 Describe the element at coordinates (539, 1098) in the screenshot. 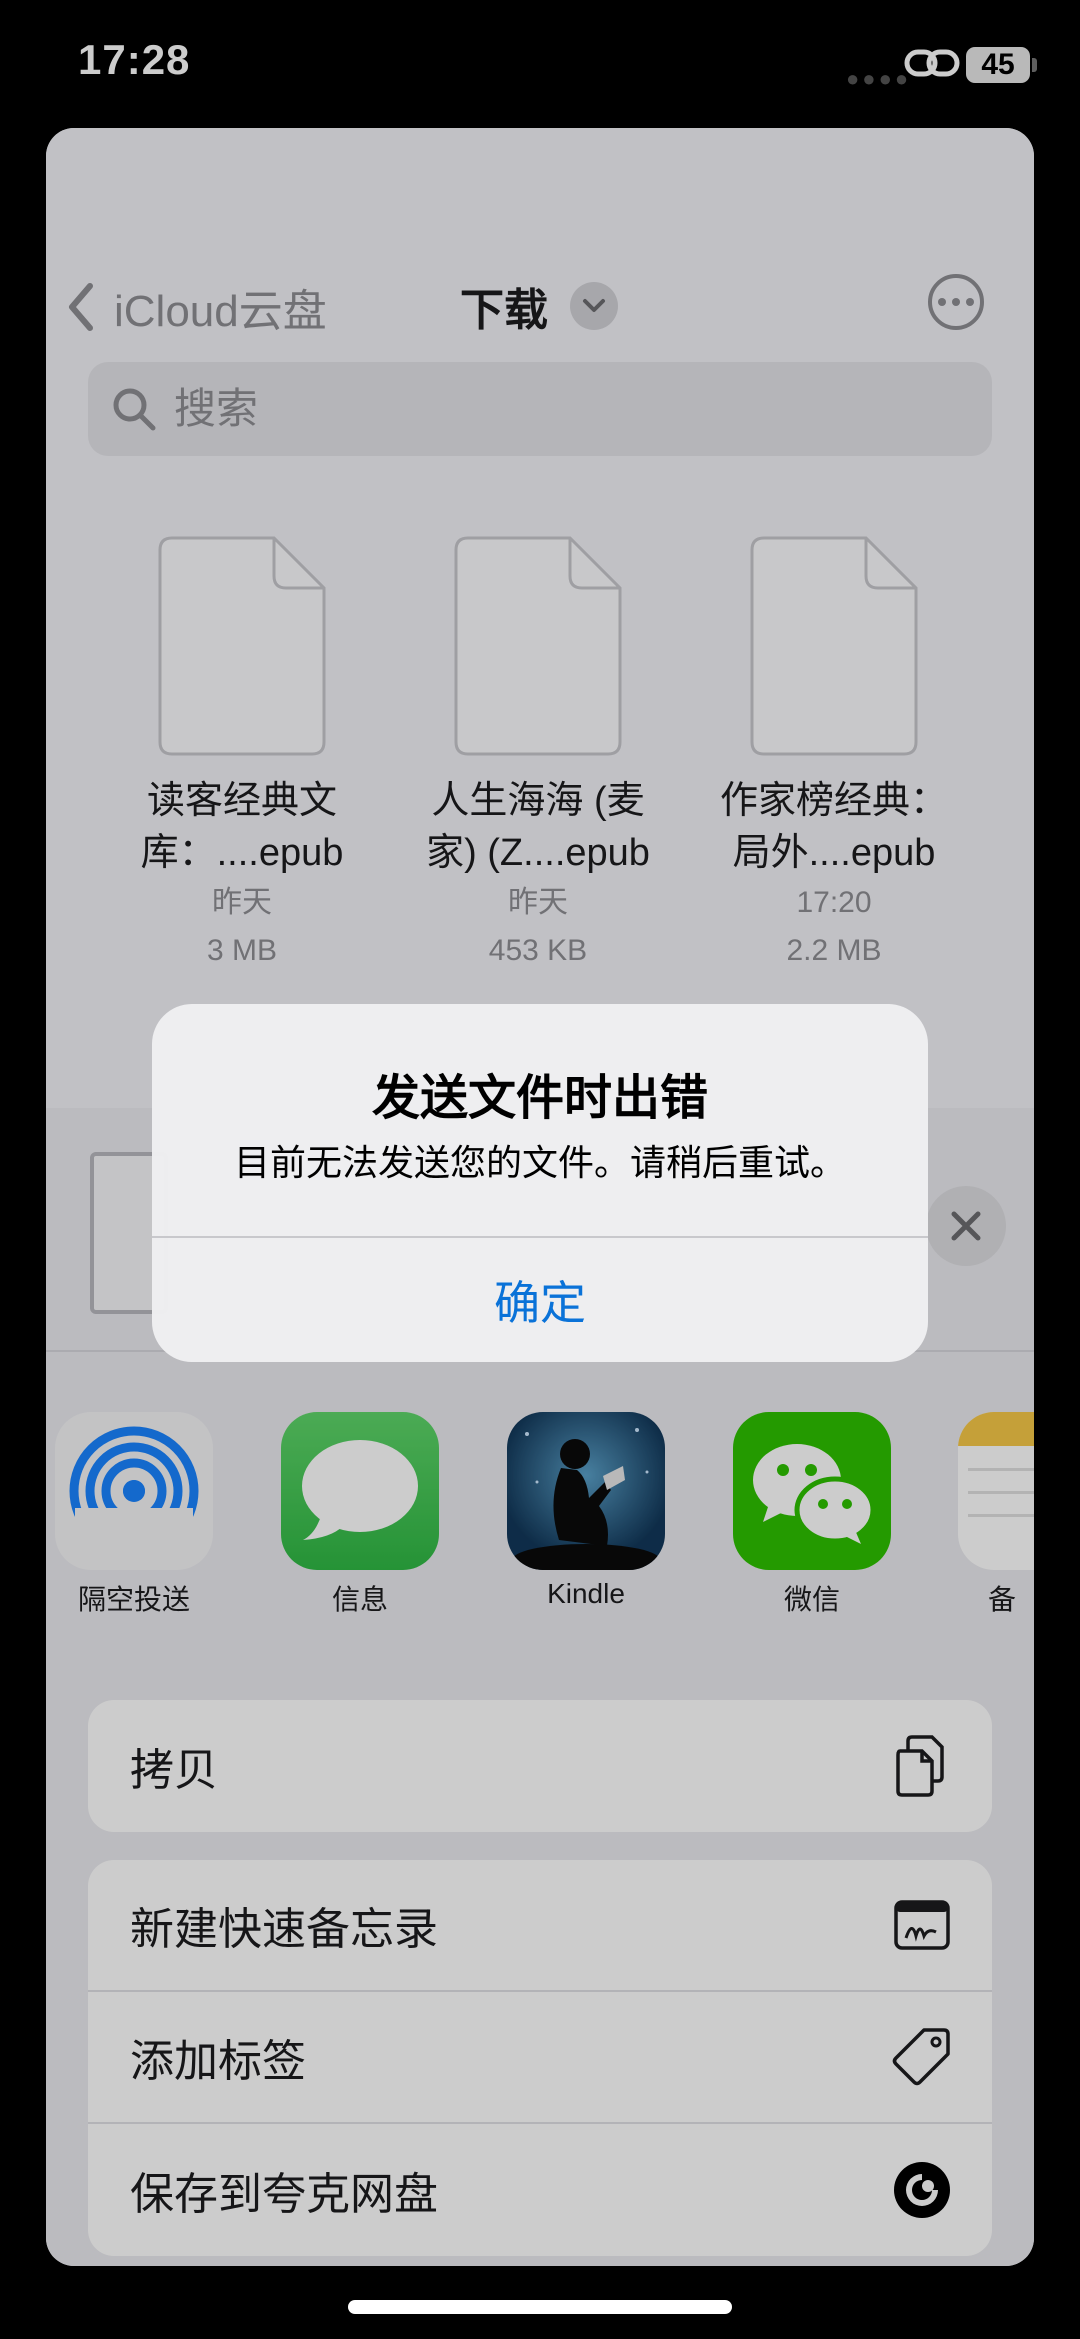

I see `alert-title: 发送文件时出错` at that location.